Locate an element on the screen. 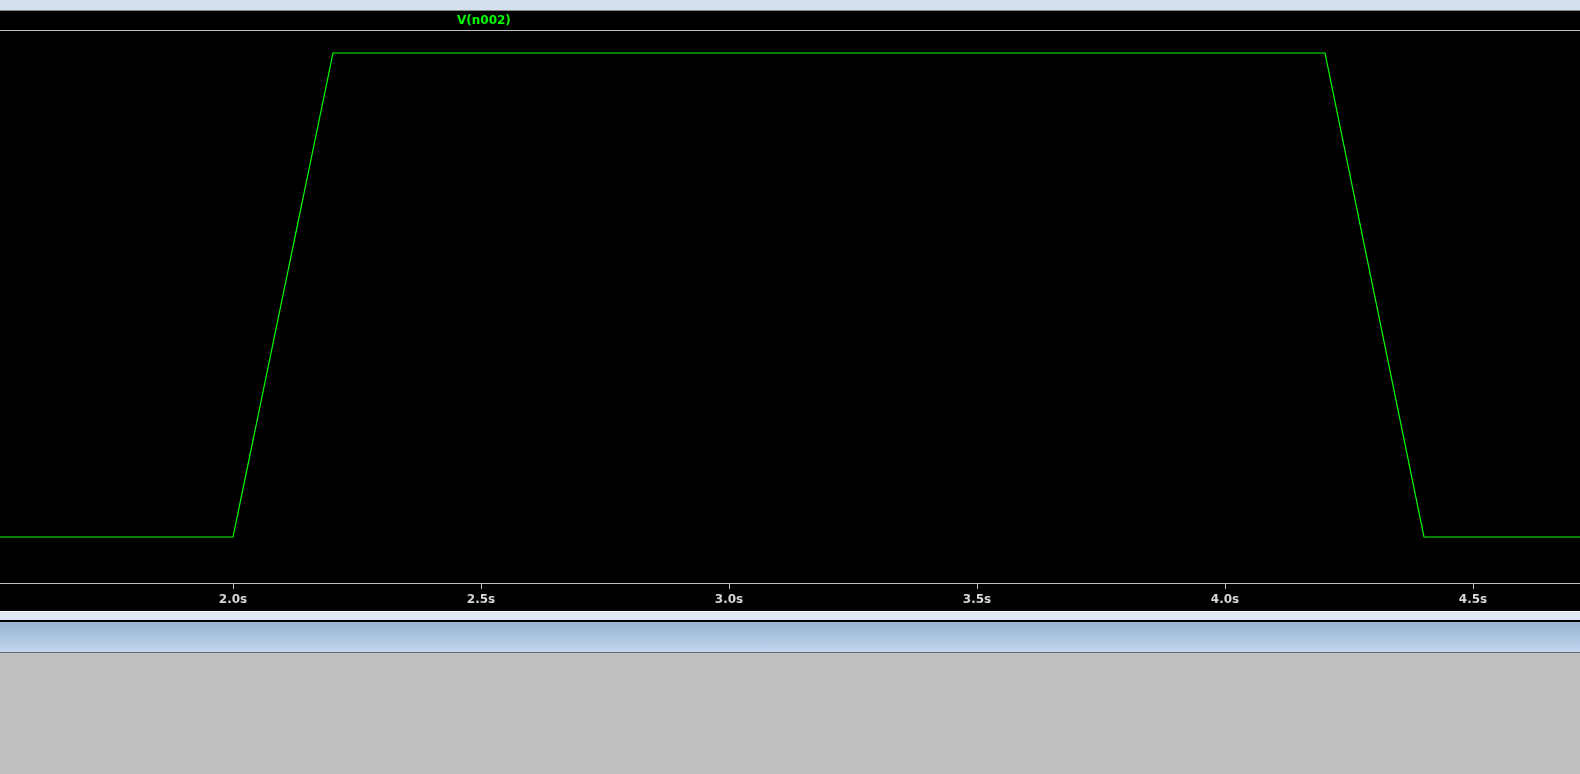 This screenshot has width=1580, height=774. x-tick-label: 2.0s is located at coordinates (233, 599).